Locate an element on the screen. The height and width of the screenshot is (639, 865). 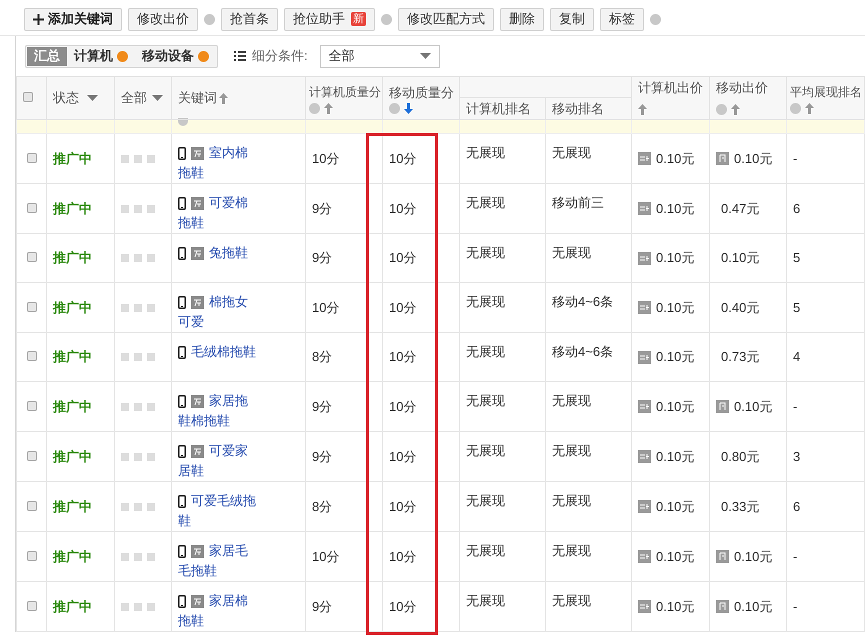
segment-tab: 计算机 is located at coordinates (101, 56).